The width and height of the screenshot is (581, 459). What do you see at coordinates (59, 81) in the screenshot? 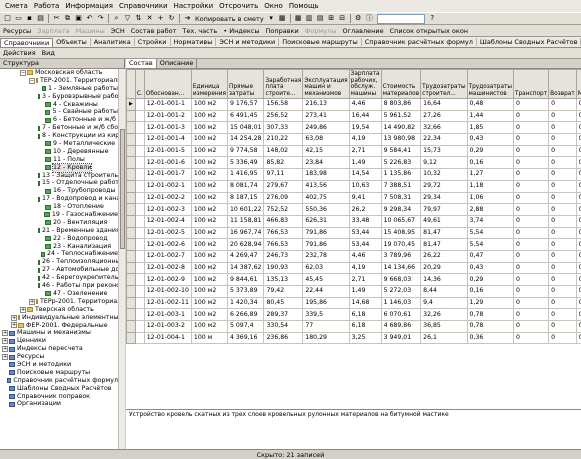
I see `tree-node: −ТЕР-2001. Территориальные` at bounding box center [59, 81].